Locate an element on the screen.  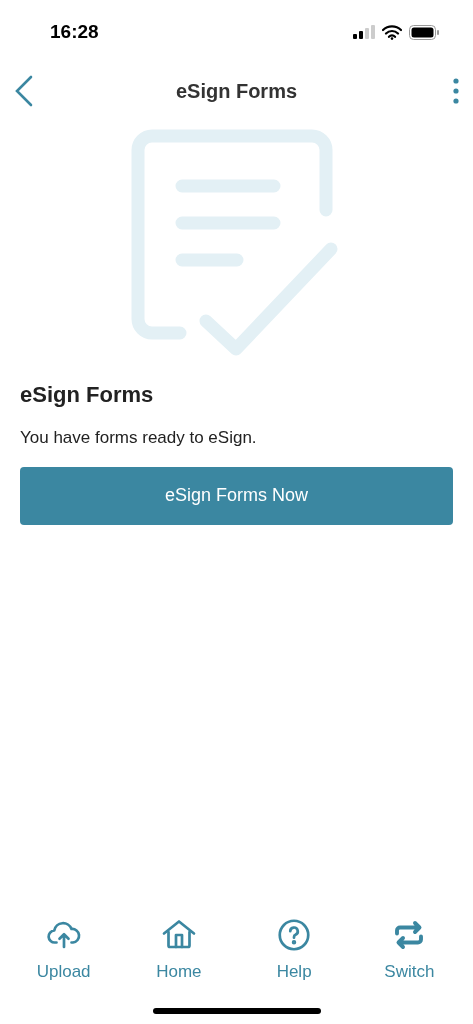
page-title: eSign Forms is located at coordinates (236, 91).